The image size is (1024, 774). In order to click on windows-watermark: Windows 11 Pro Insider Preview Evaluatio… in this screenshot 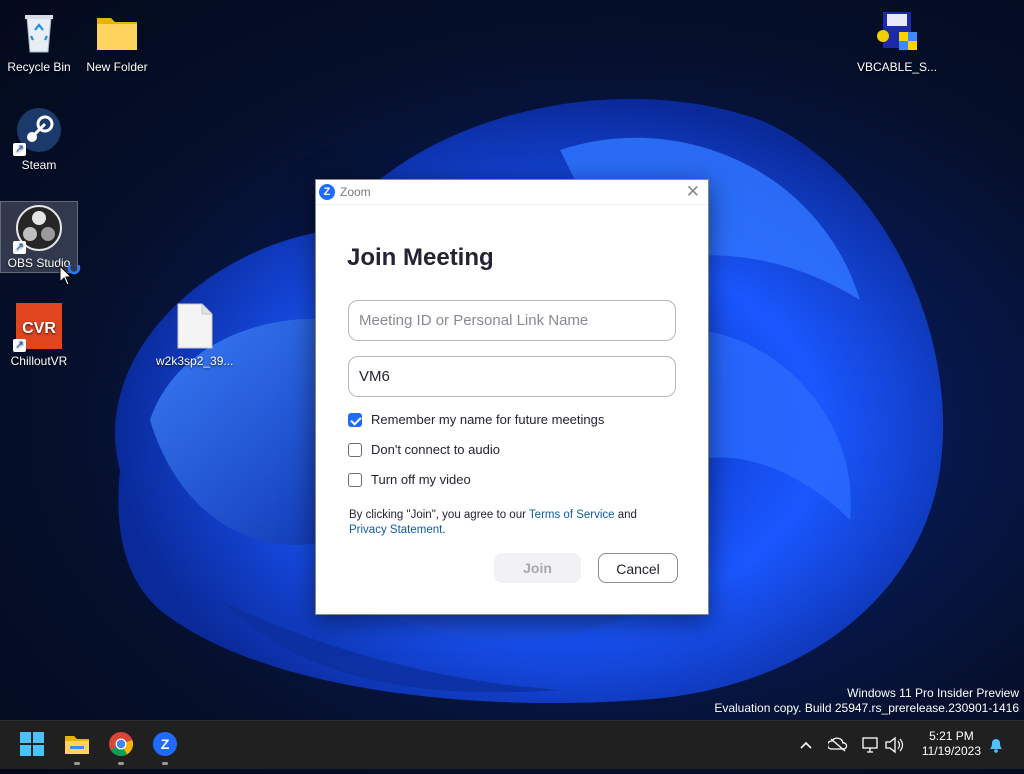, I will do `click(866, 701)`.